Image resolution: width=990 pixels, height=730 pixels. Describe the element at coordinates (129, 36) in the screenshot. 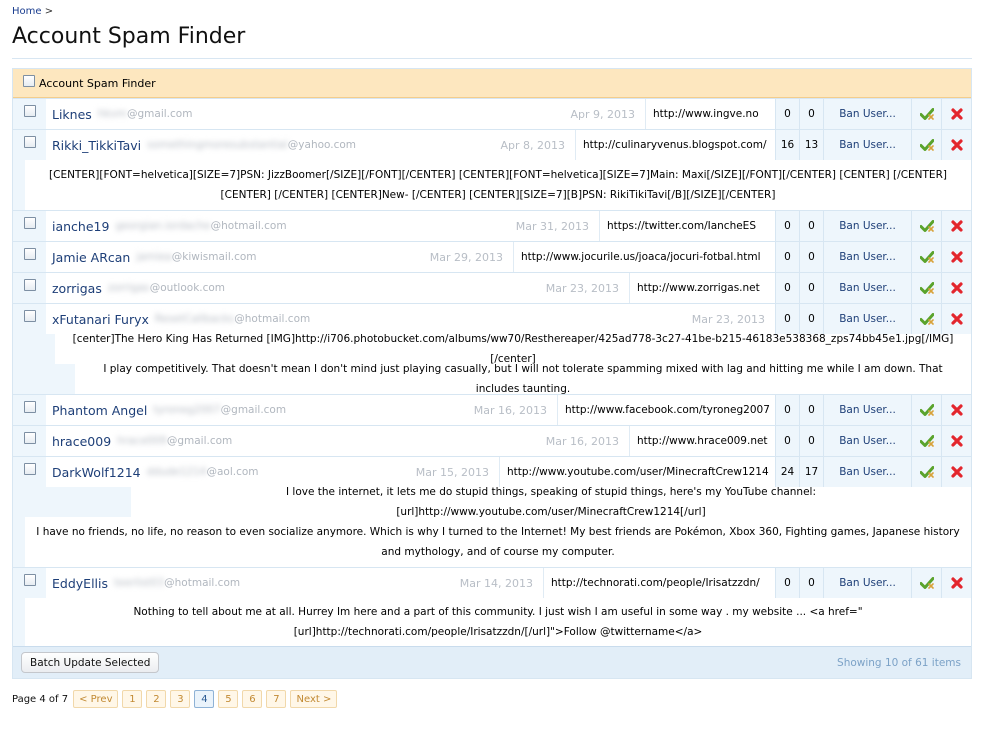

I see `page-title: Account Spam Finder` at that location.